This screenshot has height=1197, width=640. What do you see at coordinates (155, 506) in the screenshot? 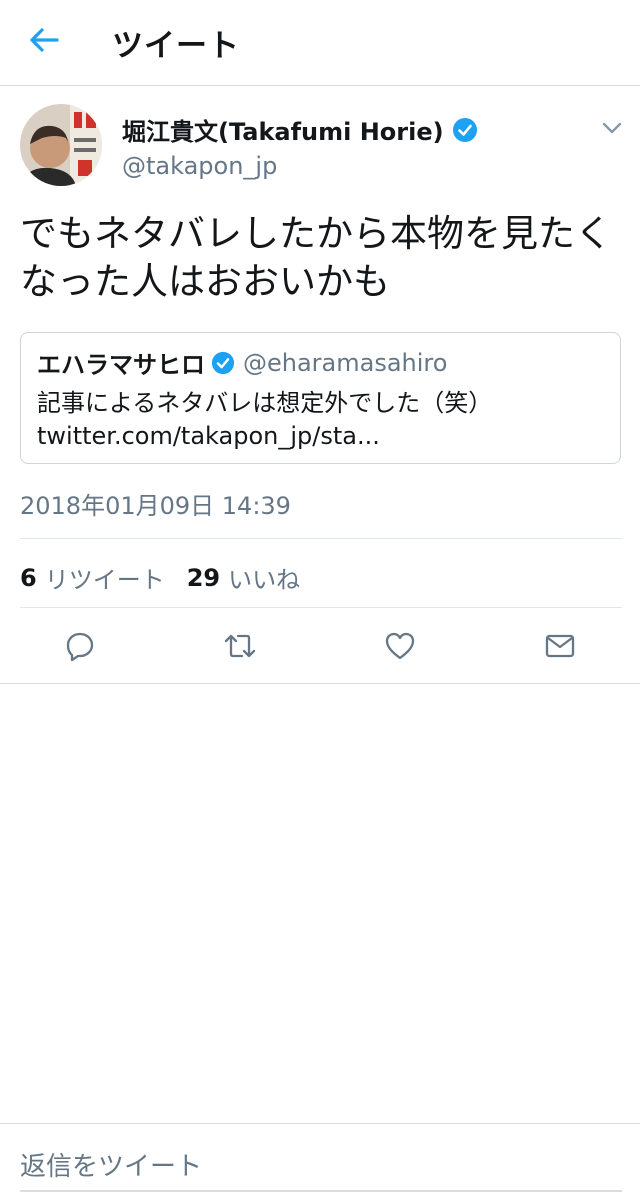
I see `tweet-timestamp: 2018年01月09日 14:39` at bounding box center [155, 506].